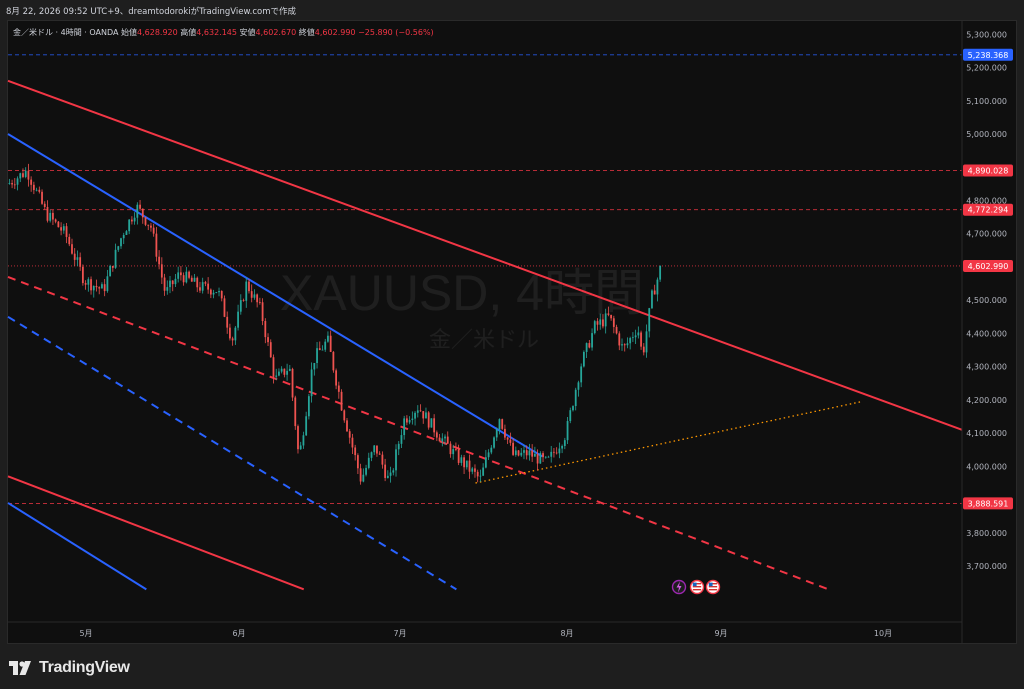 This screenshot has height=689, width=1024. What do you see at coordinates (679, 587) in the screenshot?
I see `lightning-icon` at bounding box center [679, 587].